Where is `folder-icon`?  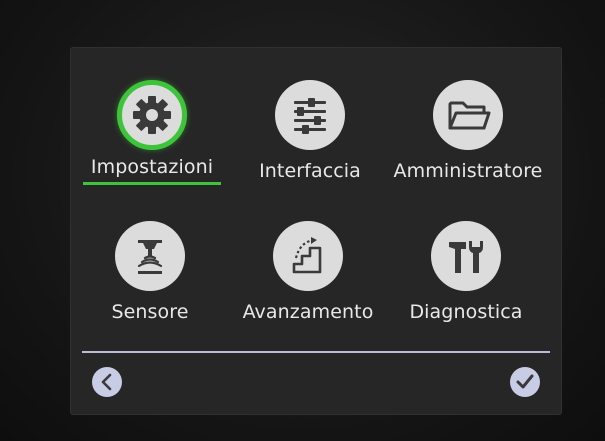
folder-icon is located at coordinates (468, 115).